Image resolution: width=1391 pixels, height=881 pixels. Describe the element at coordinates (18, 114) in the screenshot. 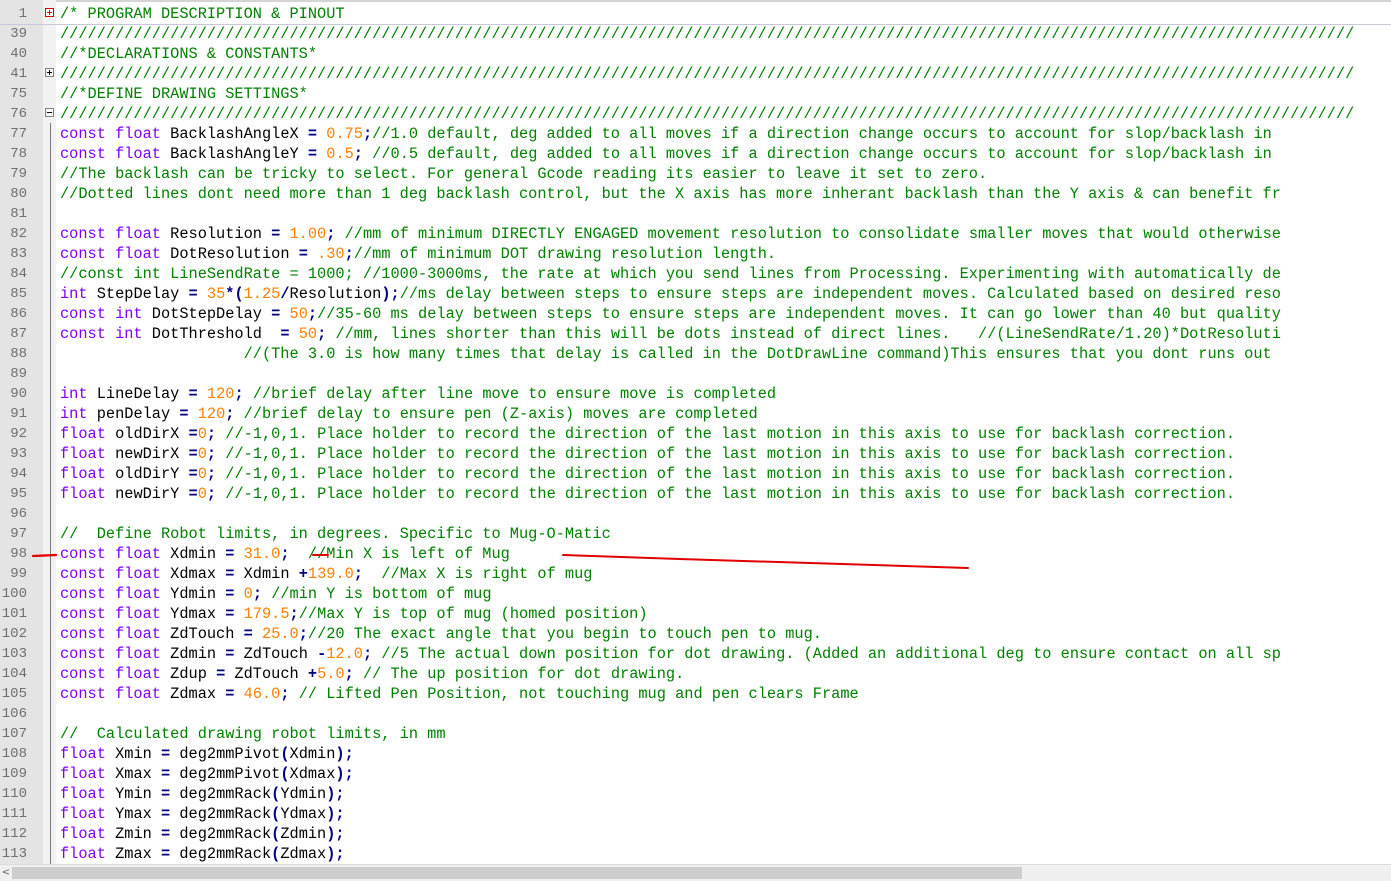

I see `line-number: 76` at that location.